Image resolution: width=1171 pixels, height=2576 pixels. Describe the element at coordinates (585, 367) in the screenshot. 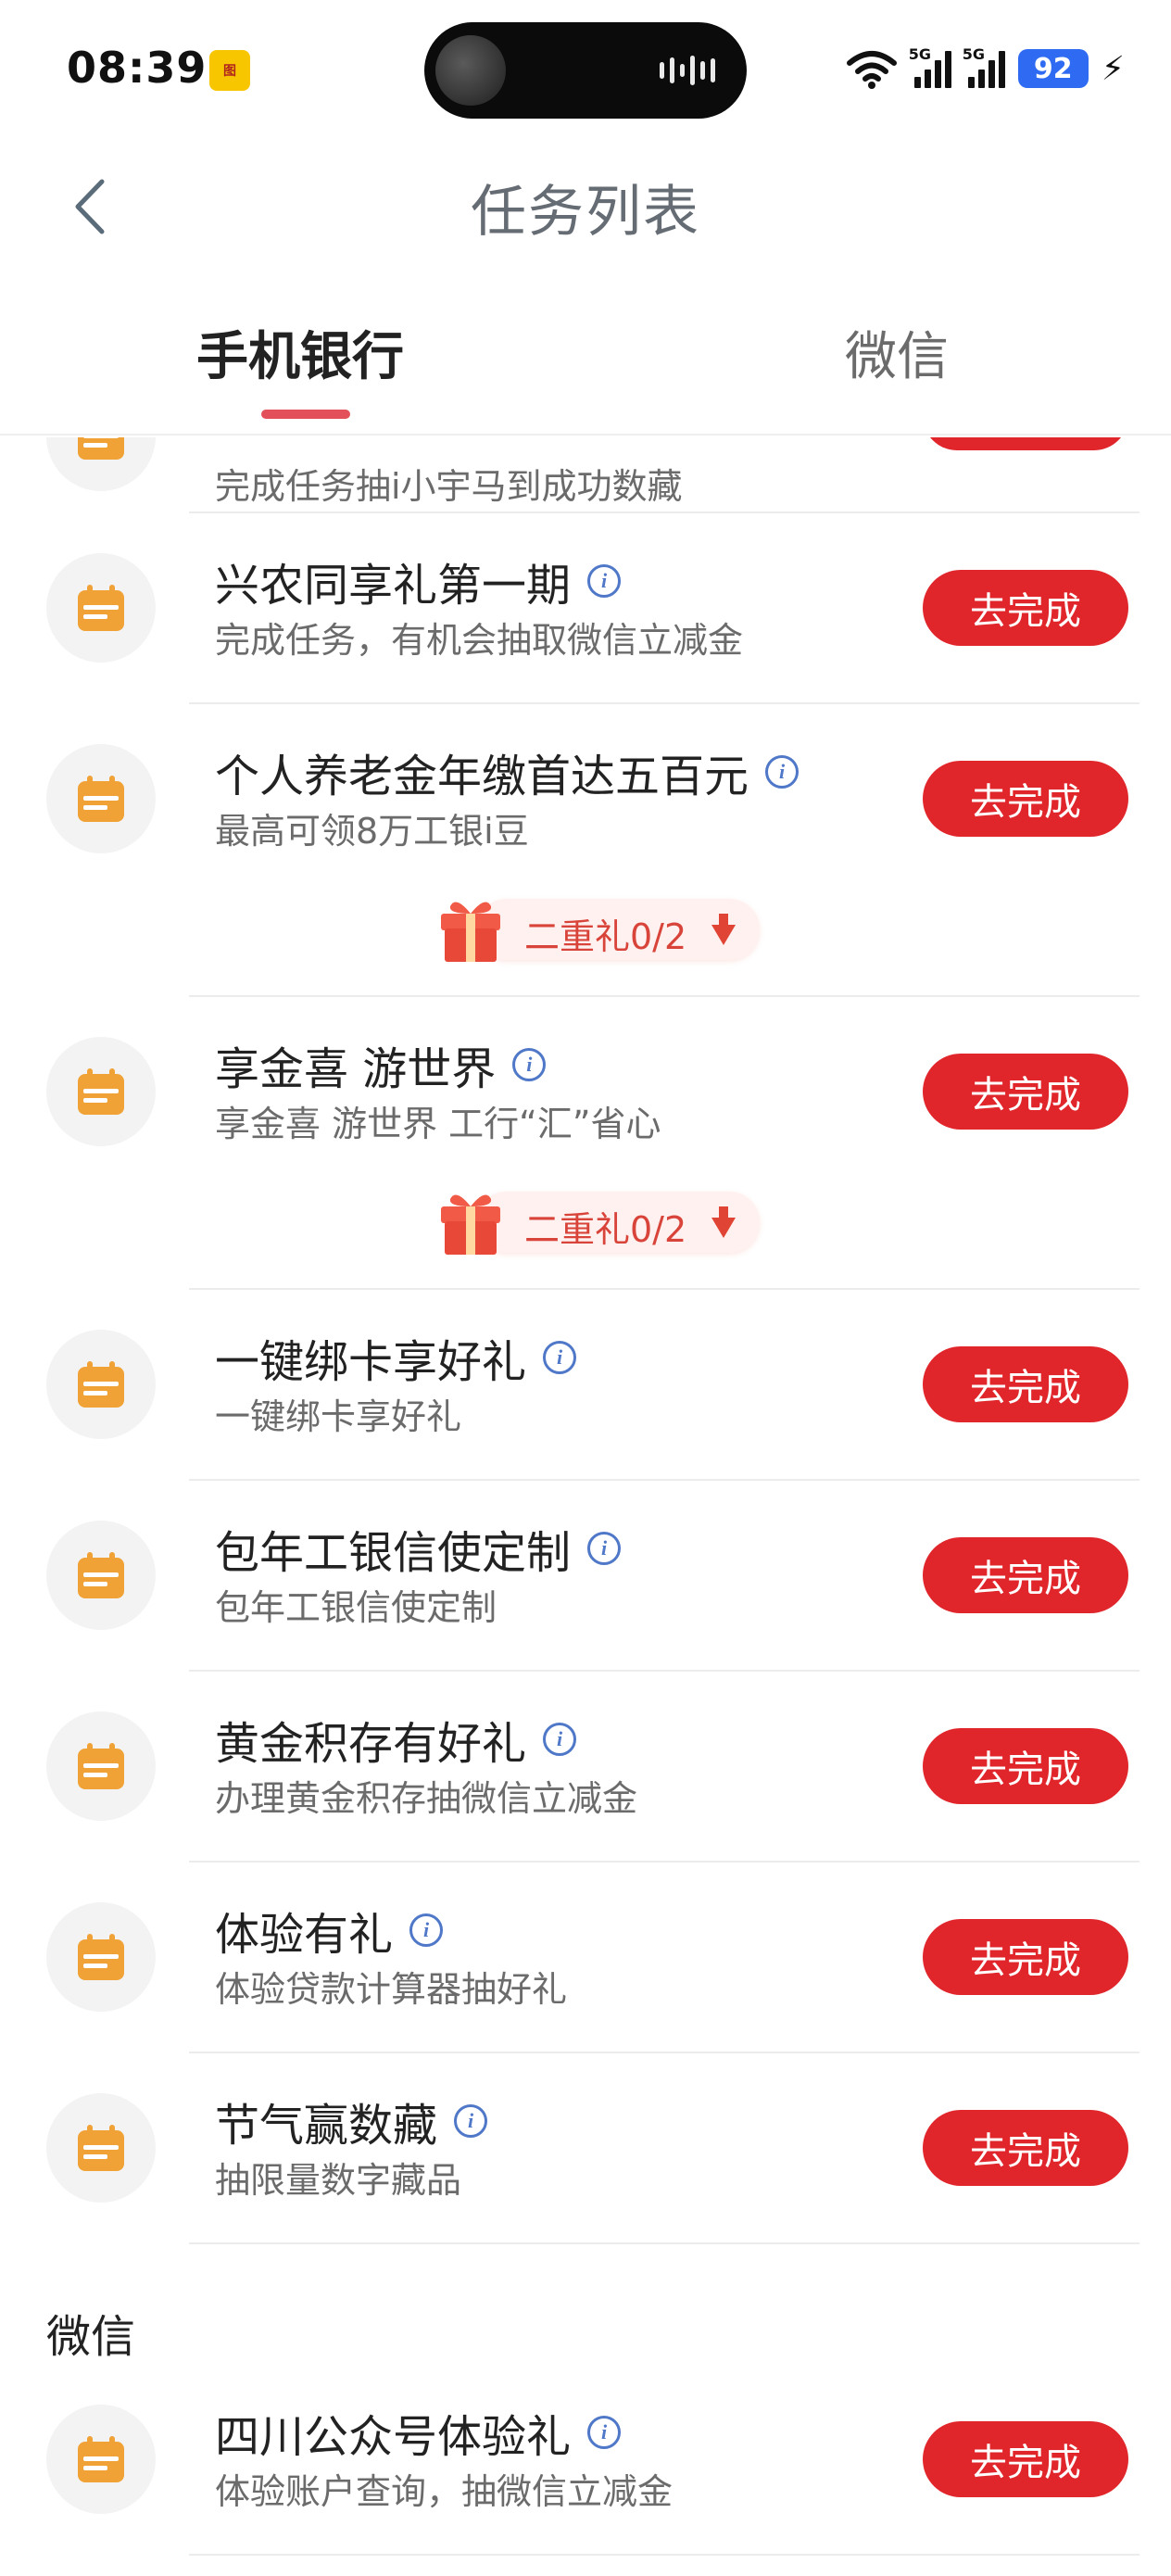

I see `tab-bar: 手机银行 微信` at that location.